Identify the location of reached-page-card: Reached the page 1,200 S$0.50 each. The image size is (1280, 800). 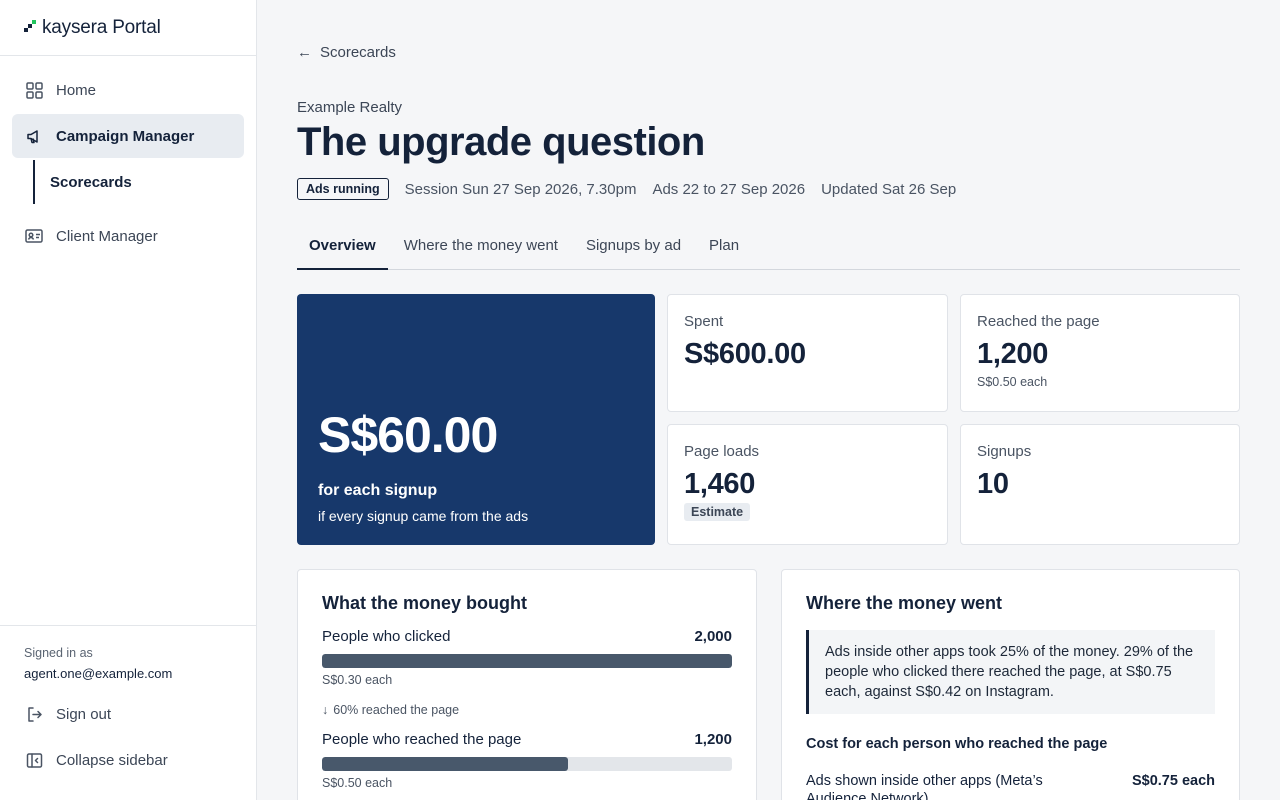
(1100, 353).